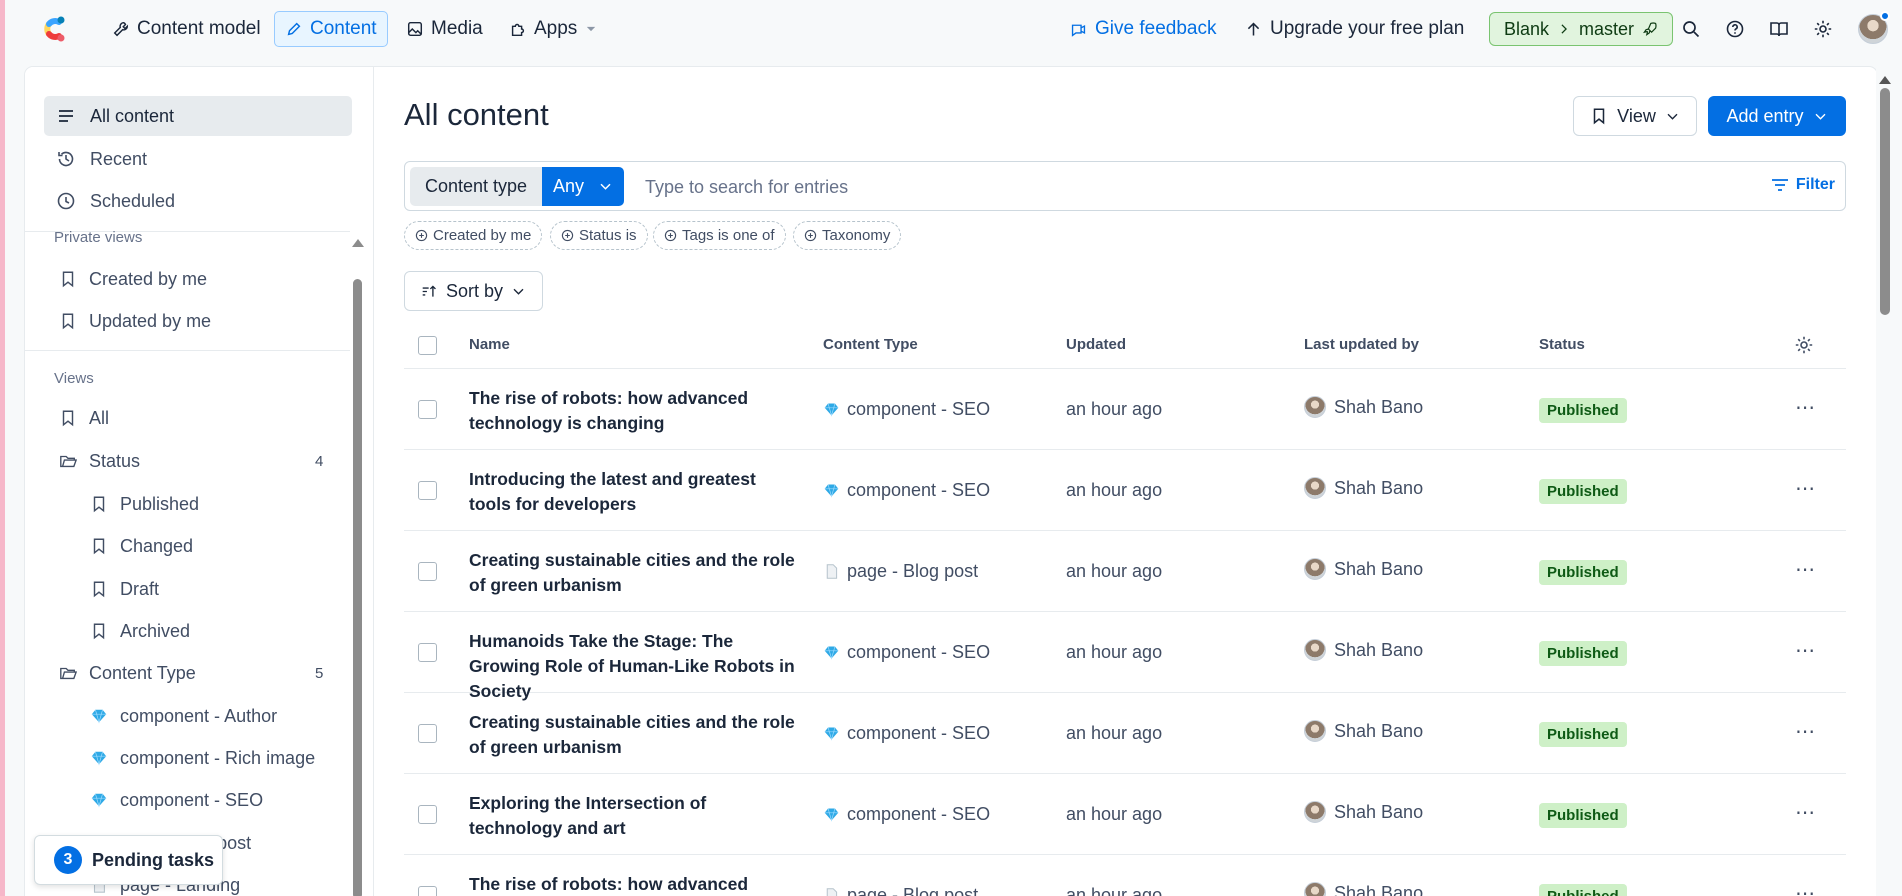 The image size is (1902, 896). I want to click on give-feedback-label: Give feedback, so click(1156, 28).